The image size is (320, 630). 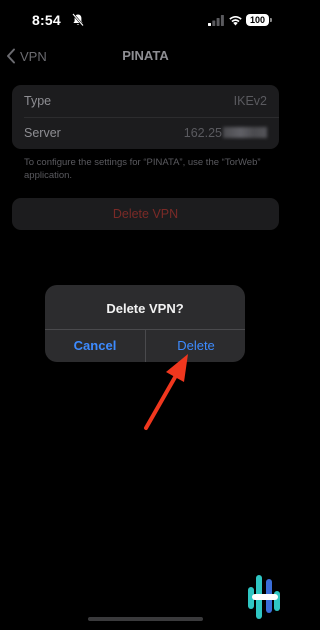 What do you see at coordinates (145, 22) in the screenshot?
I see `status-bar: 8:54 100` at bounding box center [145, 22].